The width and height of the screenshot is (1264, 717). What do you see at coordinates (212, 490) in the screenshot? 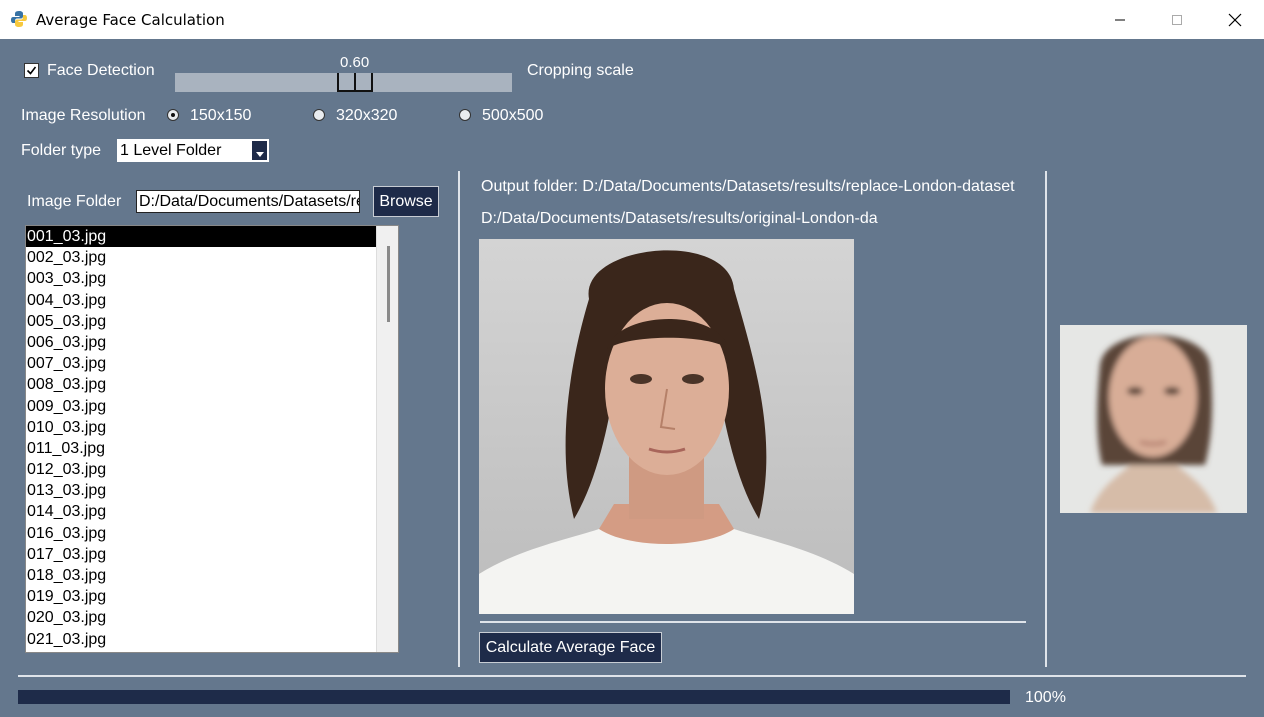
I see `list-item: 013_03.jpg` at bounding box center [212, 490].